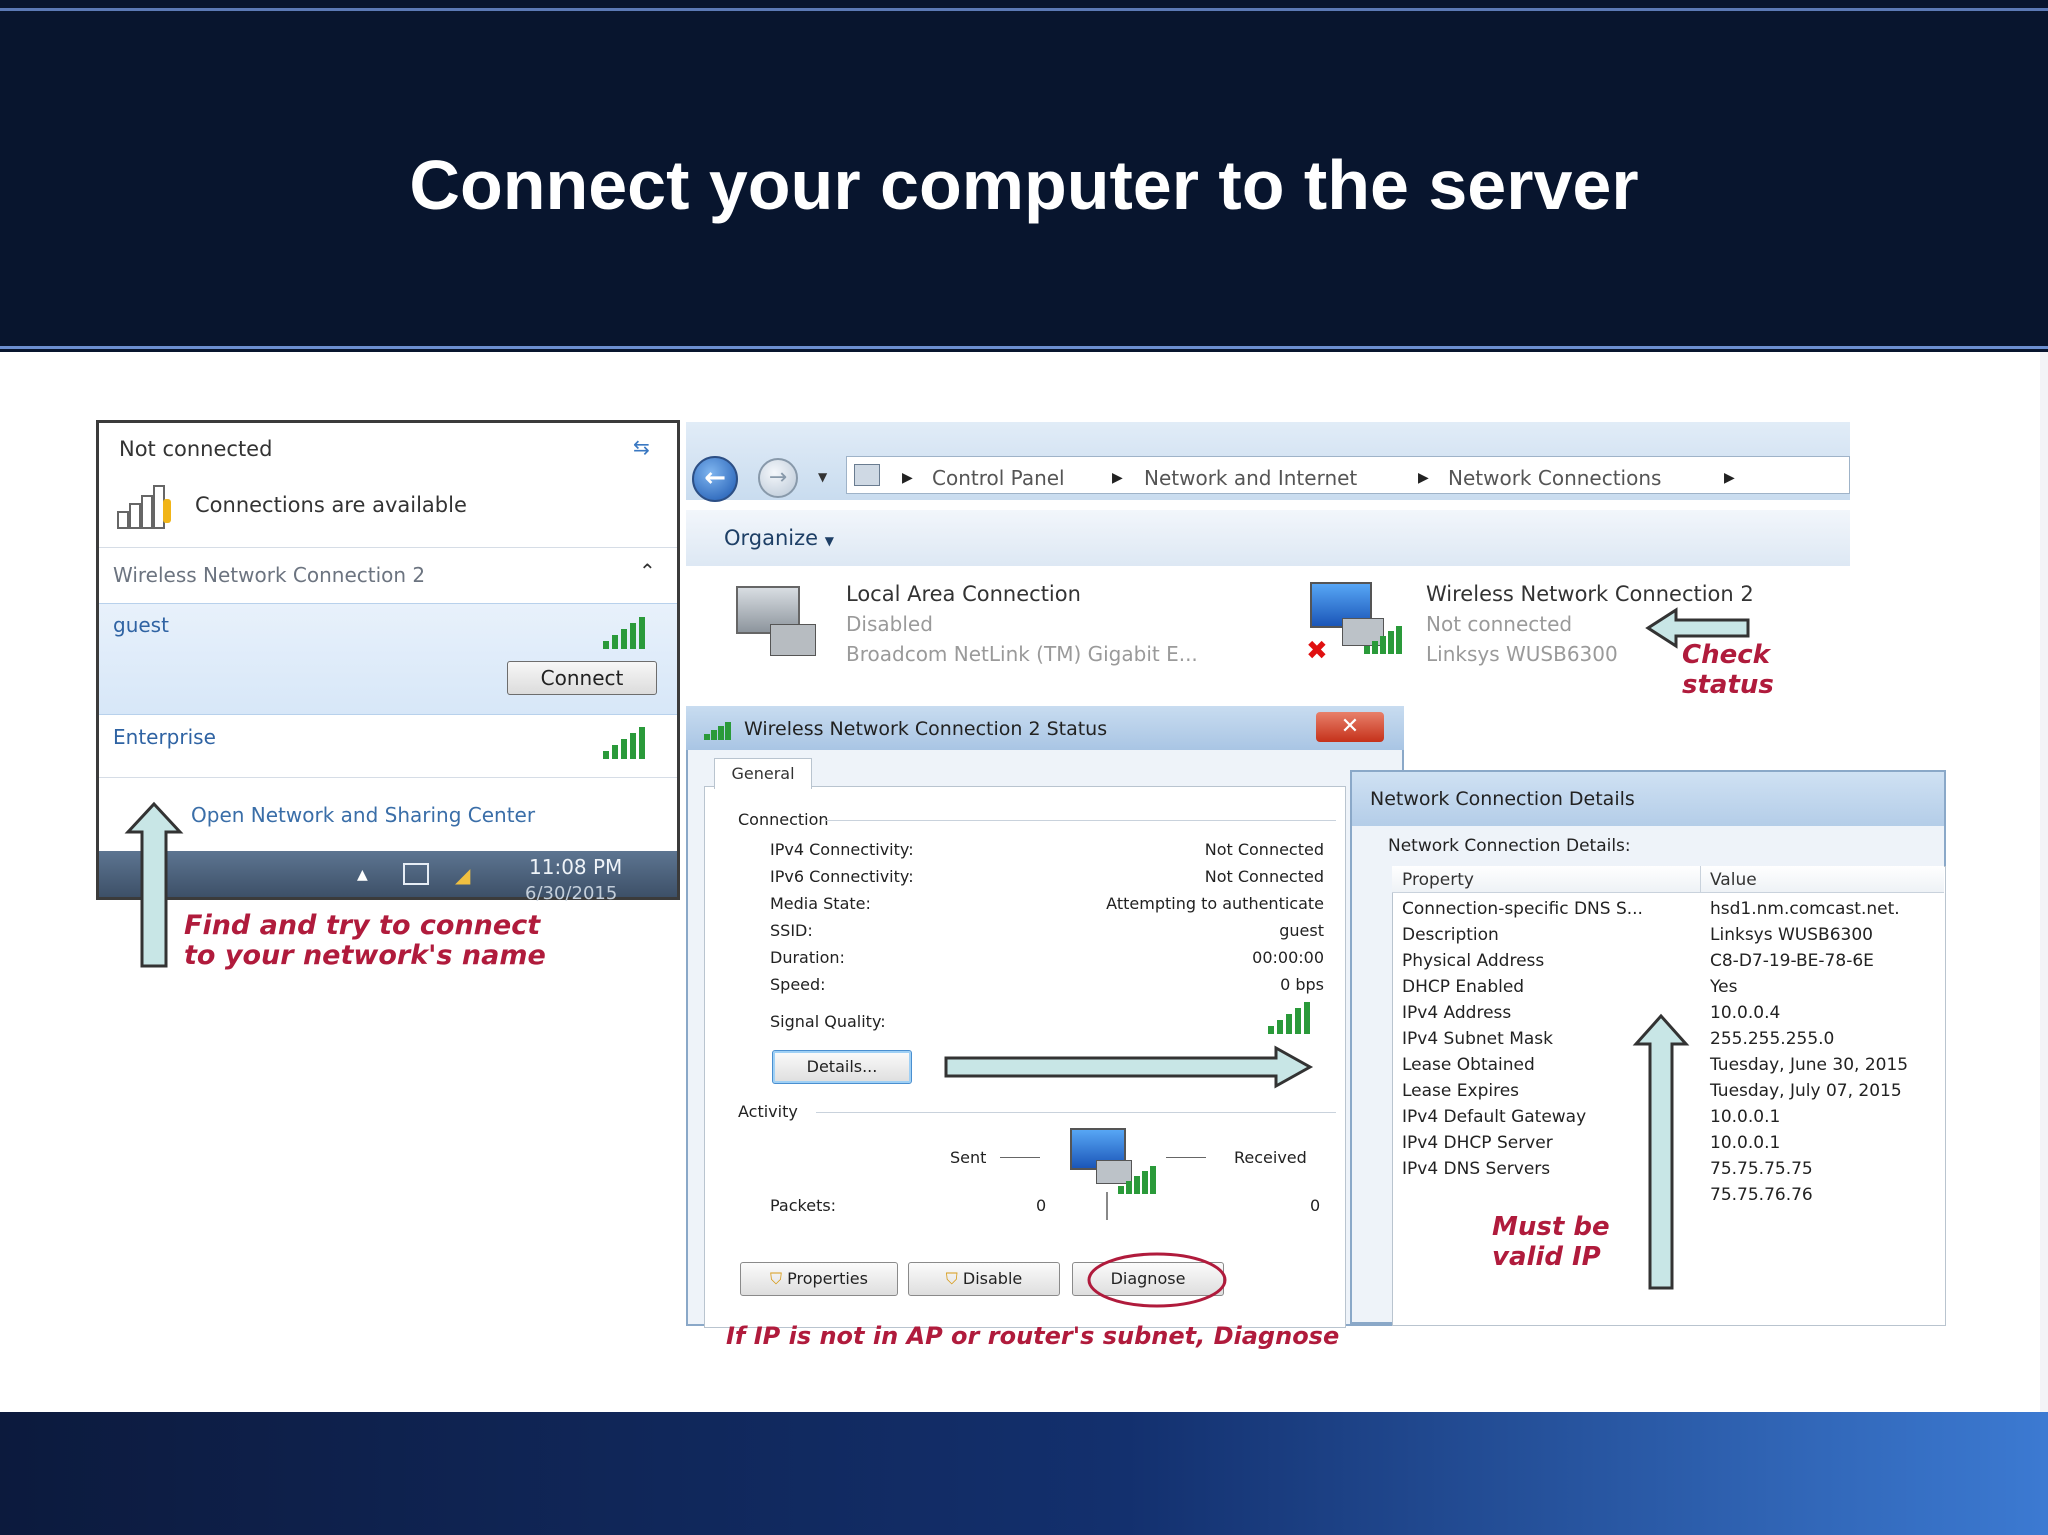 This screenshot has width=2048, height=1535. Describe the element at coordinates (1457, 1013) in the screenshot. I see `detail-property: IPv4 Address` at that location.